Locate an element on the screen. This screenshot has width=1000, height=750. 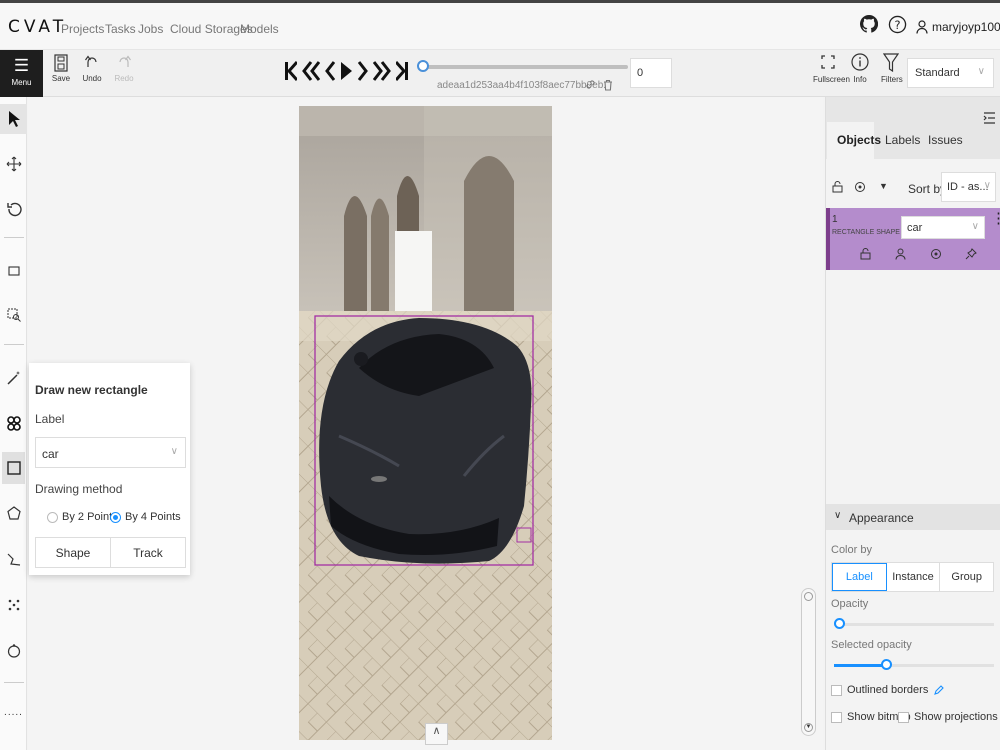
info-icon is located at coordinates (860, 62).